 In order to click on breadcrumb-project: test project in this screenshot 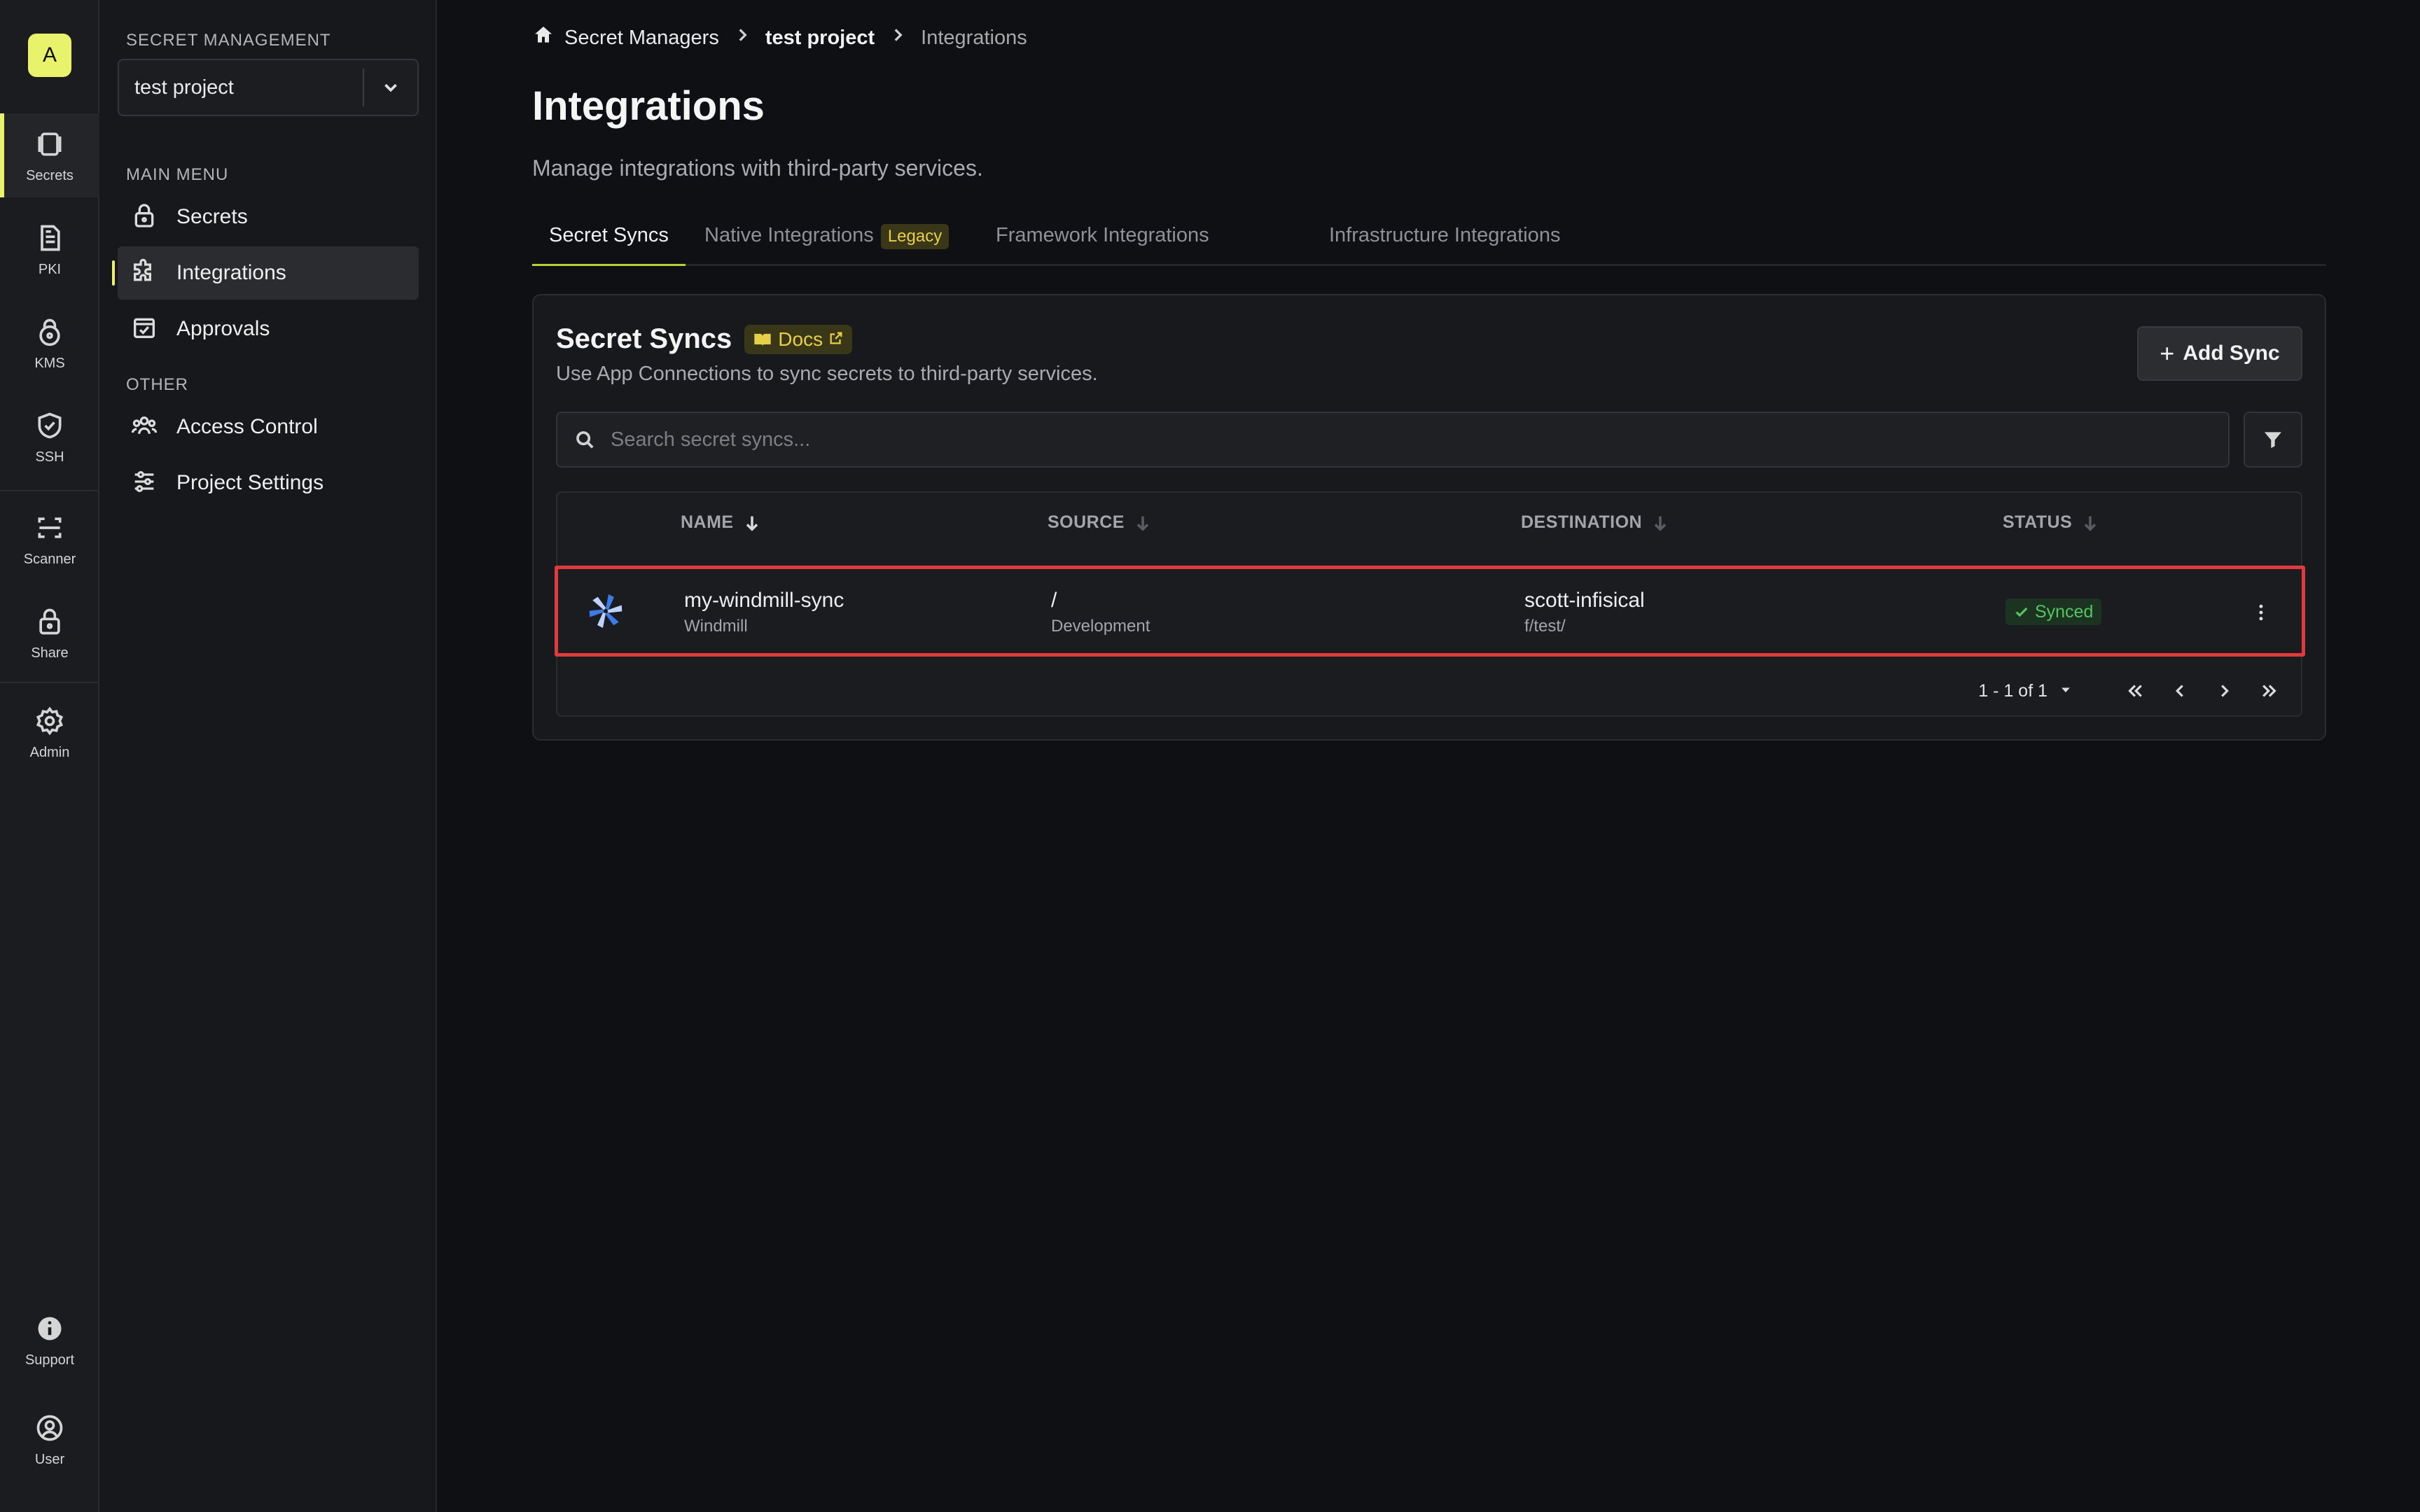, I will do `click(820, 38)`.